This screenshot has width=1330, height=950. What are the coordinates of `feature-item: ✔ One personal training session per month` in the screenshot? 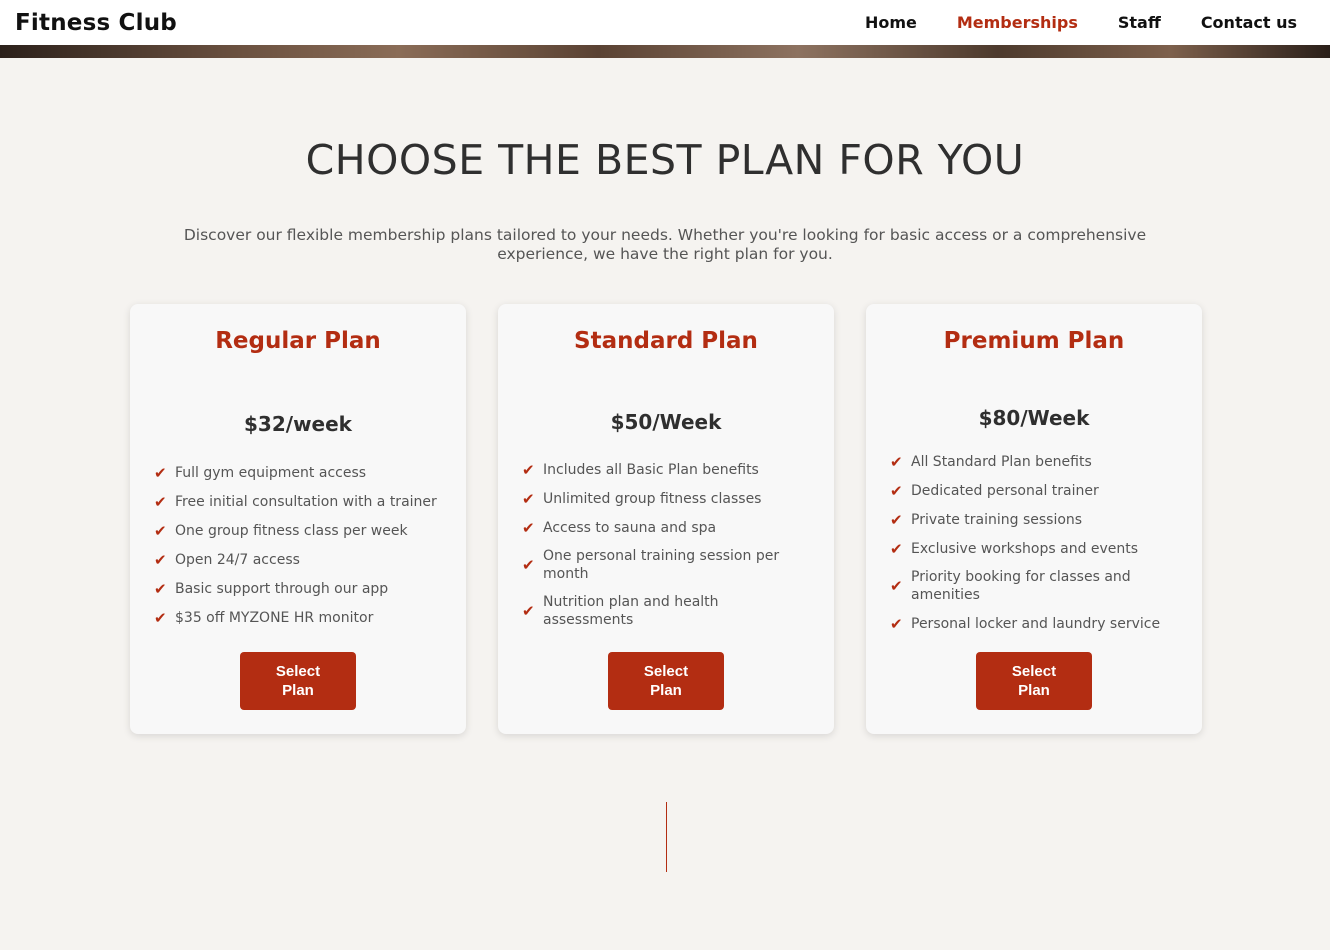 It's located at (672, 565).